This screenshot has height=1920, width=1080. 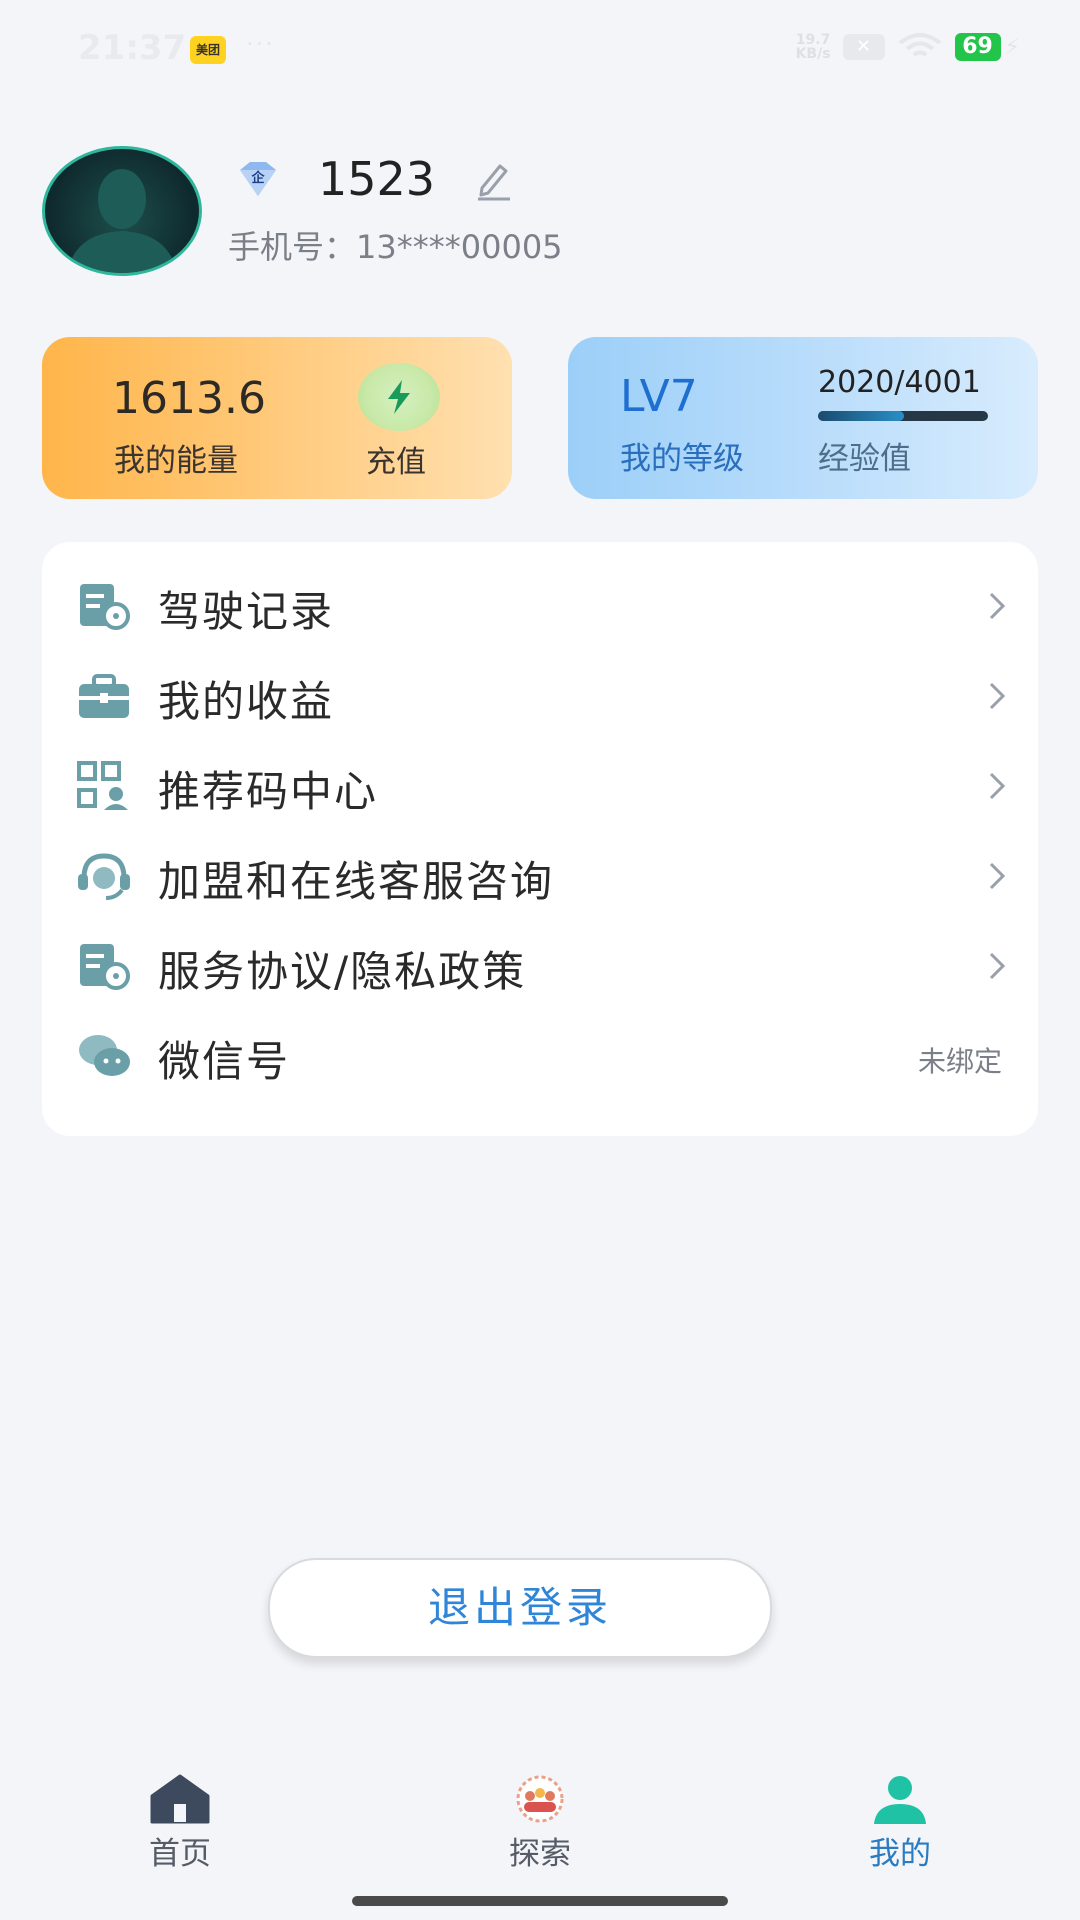 What do you see at coordinates (292, 247) in the screenshot?
I see `phone-label: 手机号：` at bounding box center [292, 247].